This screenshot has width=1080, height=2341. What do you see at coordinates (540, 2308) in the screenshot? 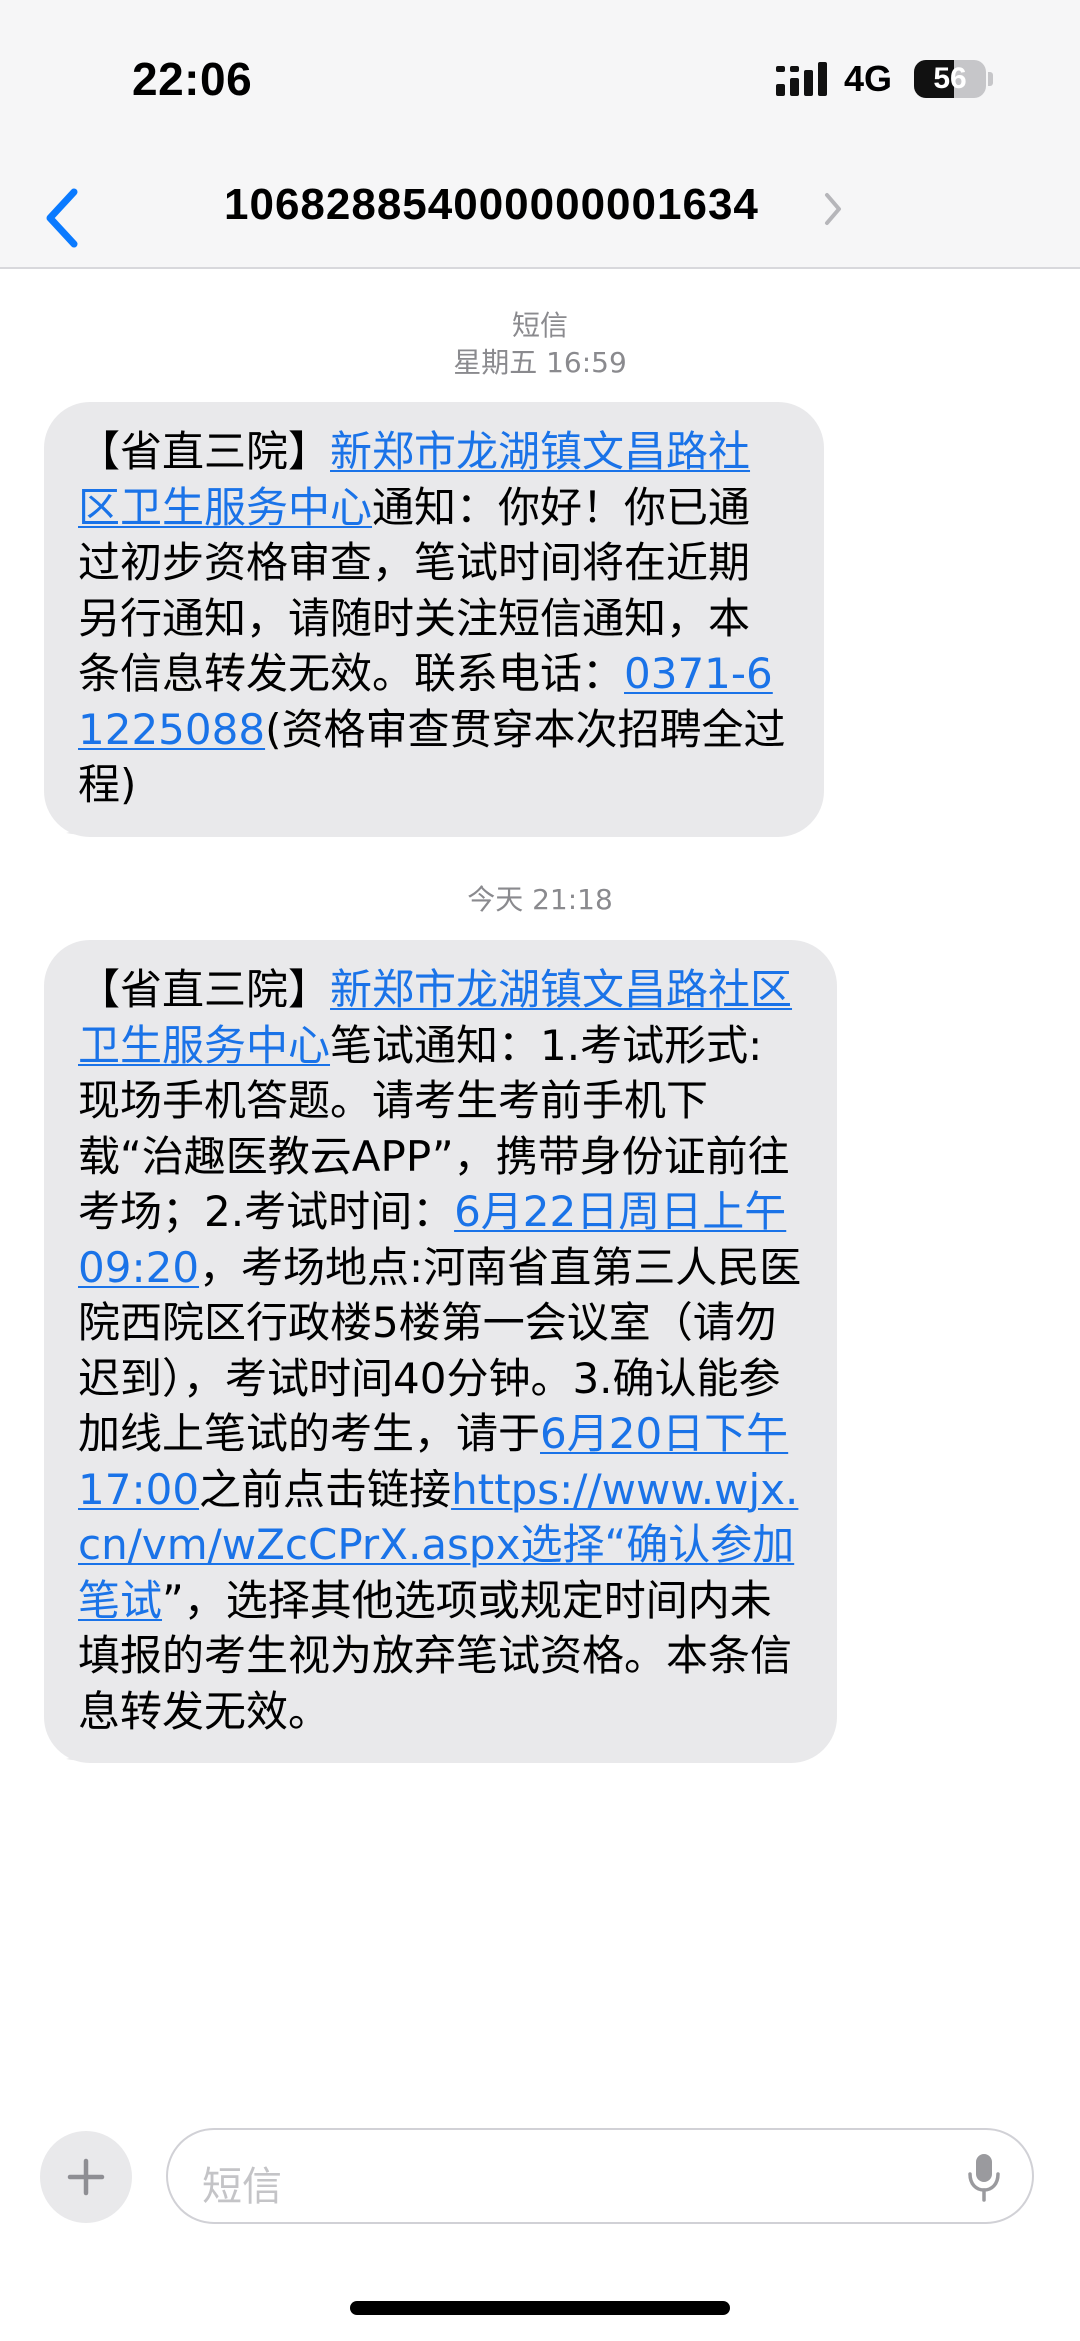
I see `home-indicator` at bounding box center [540, 2308].